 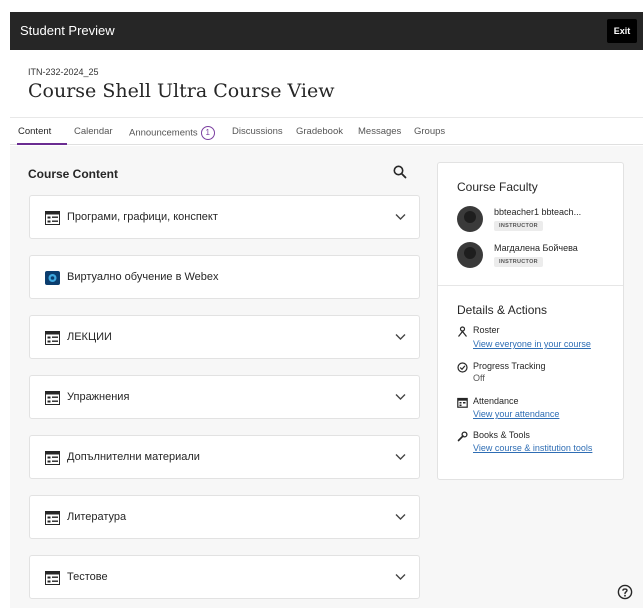 What do you see at coordinates (532, 344) in the screenshot?
I see `roster-link: View everyone in your course` at bounding box center [532, 344].